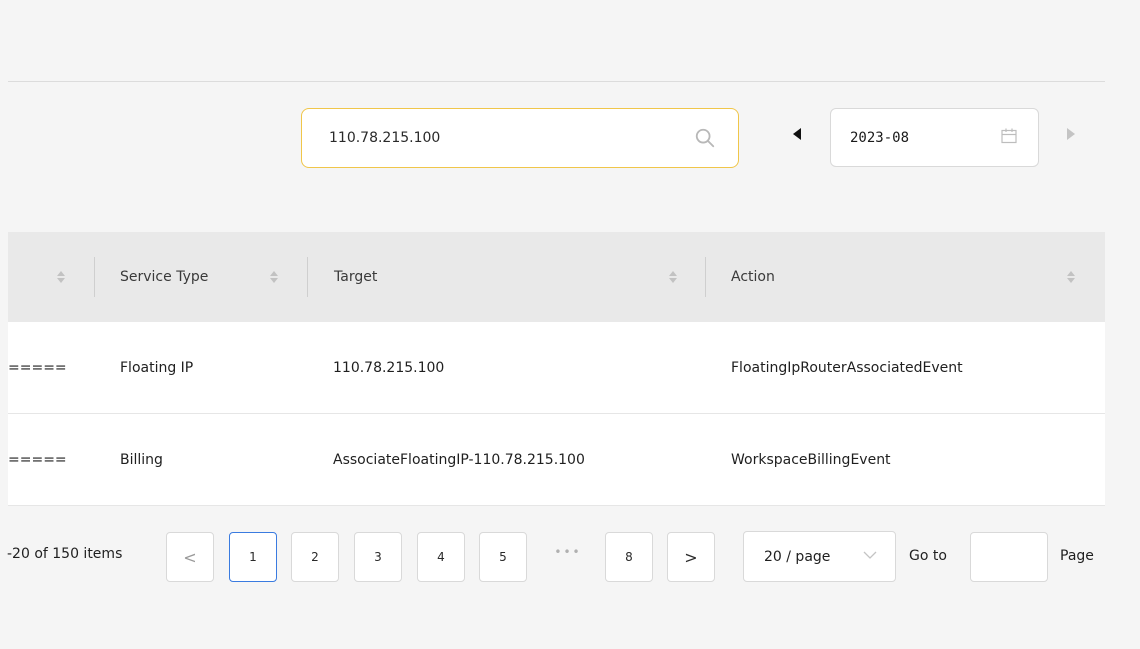 This screenshot has width=1140, height=649. I want to click on prev-page-label: <, so click(190, 557).